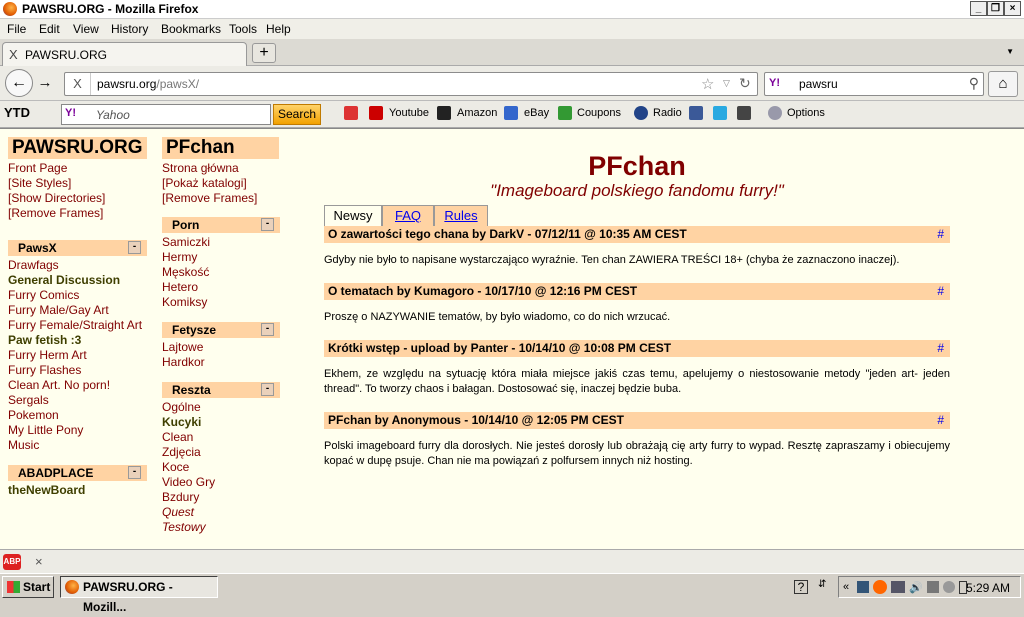  I want to click on board-link: Quest, so click(221, 512).